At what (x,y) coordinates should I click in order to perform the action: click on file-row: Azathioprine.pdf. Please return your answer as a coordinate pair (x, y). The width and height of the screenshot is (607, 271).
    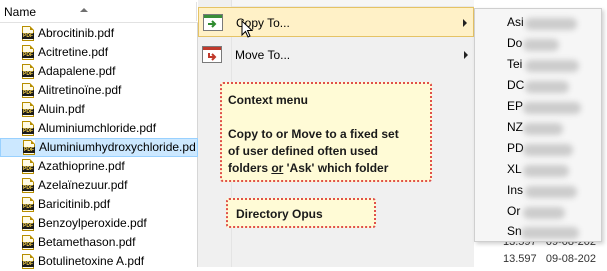
    Looking at the image, I should click on (99, 166).